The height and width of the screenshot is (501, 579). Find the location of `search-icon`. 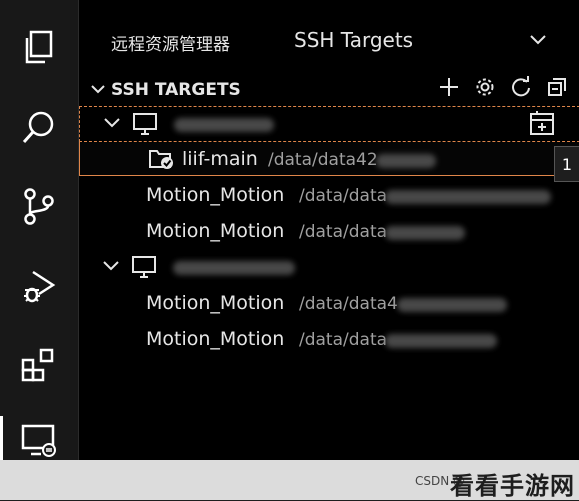

search-icon is located at coordinates (39, 128).